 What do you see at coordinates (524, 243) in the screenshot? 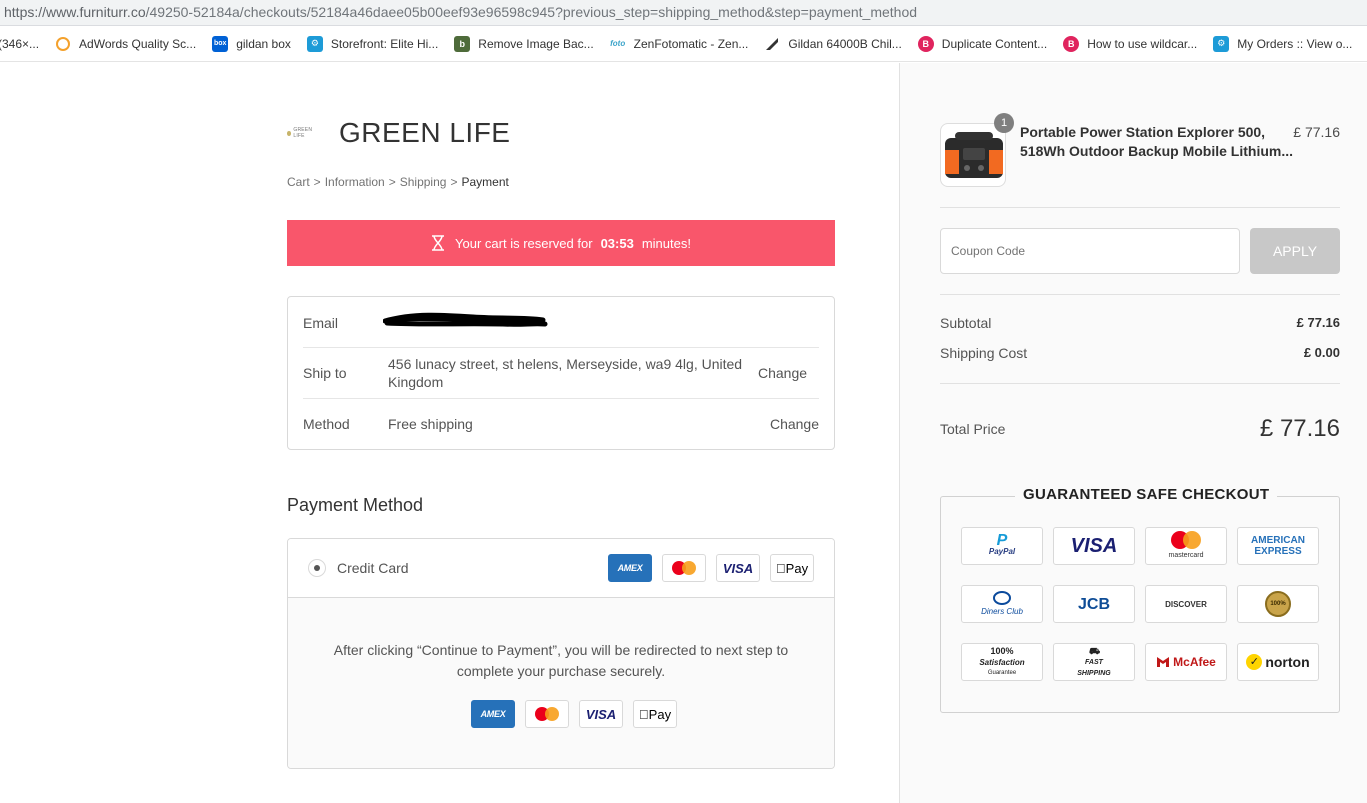
I see `timer-prefix: Your cart is reserved for` at bounding box center [524, 243].